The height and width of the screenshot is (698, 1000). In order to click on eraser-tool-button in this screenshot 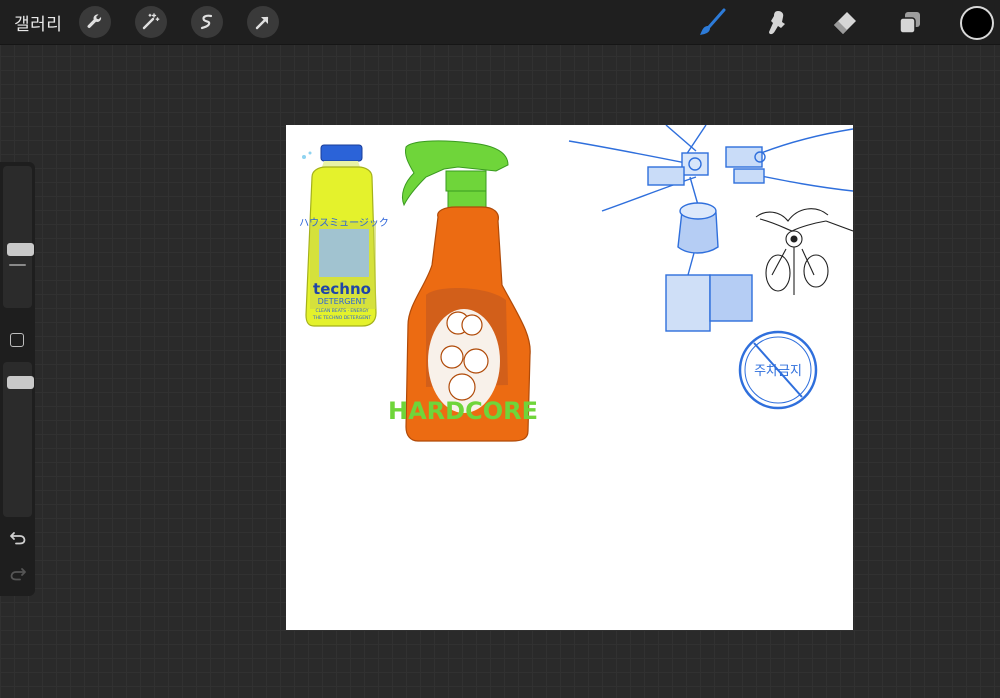, I will do `click(844, 23)`.